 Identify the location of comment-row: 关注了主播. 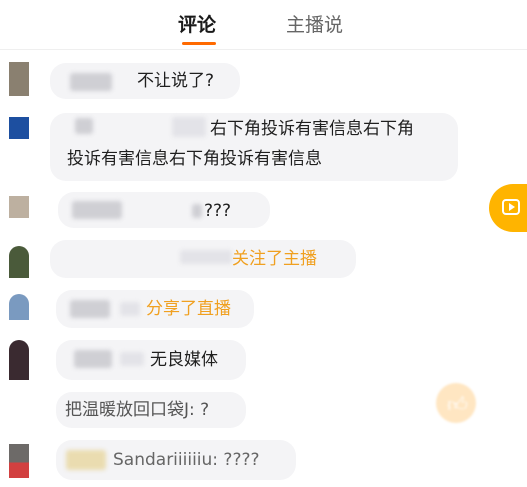
(263, 260).